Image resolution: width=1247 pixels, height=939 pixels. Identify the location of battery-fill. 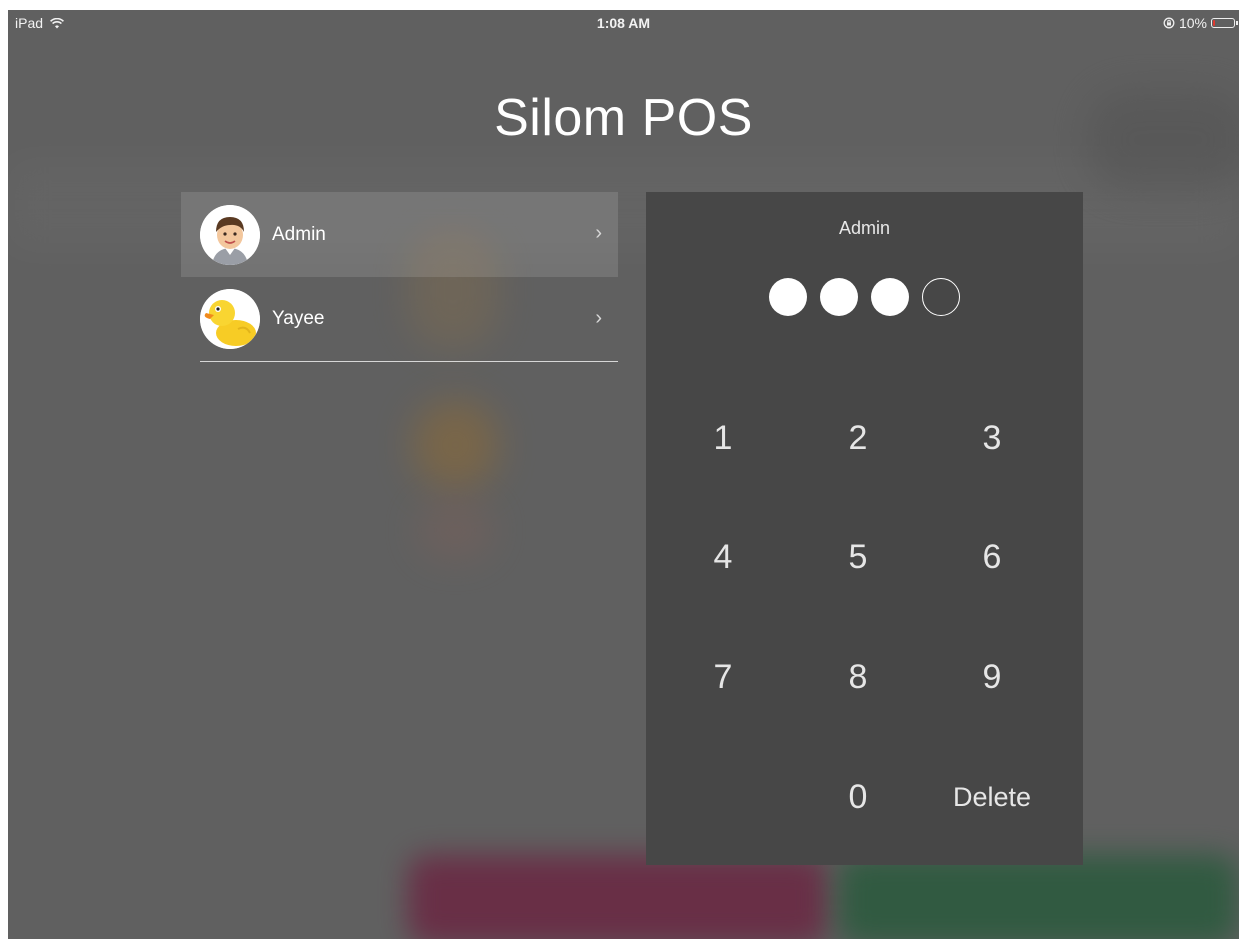
(1214, 23).